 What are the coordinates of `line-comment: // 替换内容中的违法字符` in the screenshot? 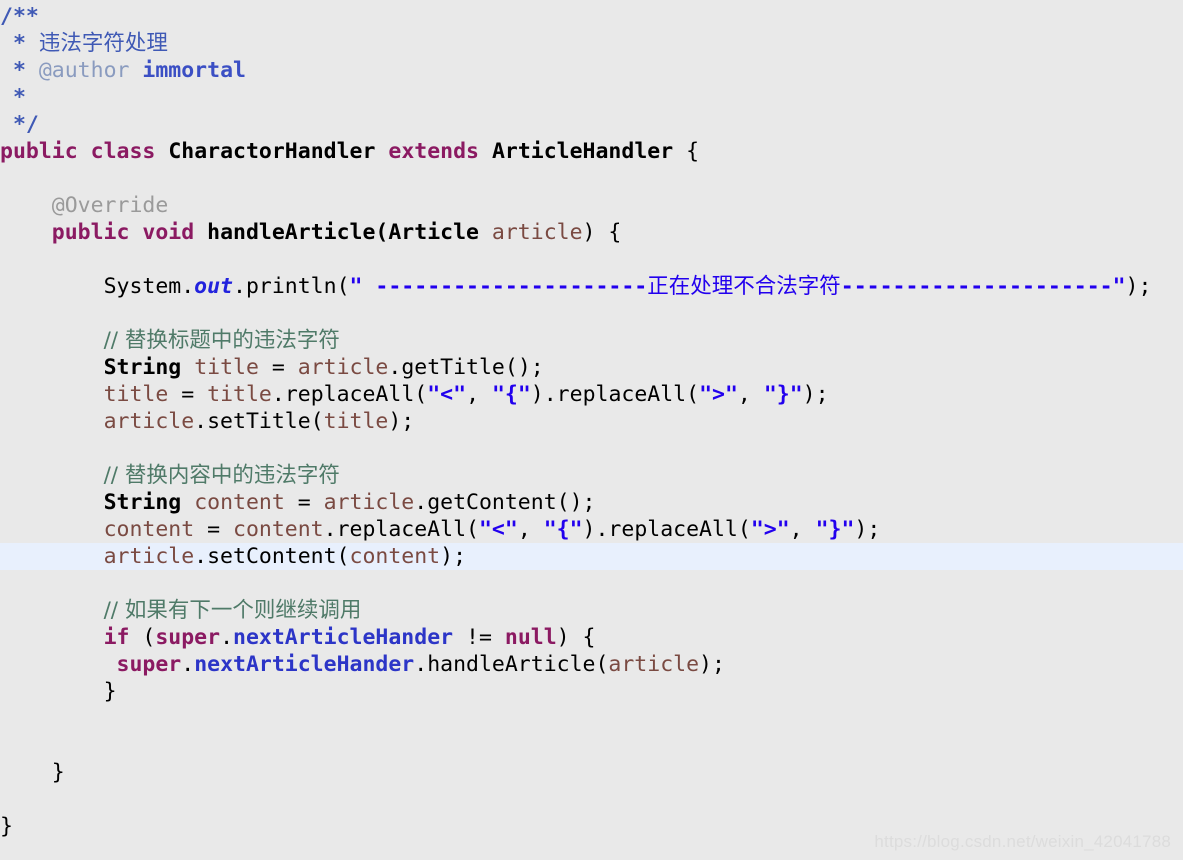 It's located at (221, 475).